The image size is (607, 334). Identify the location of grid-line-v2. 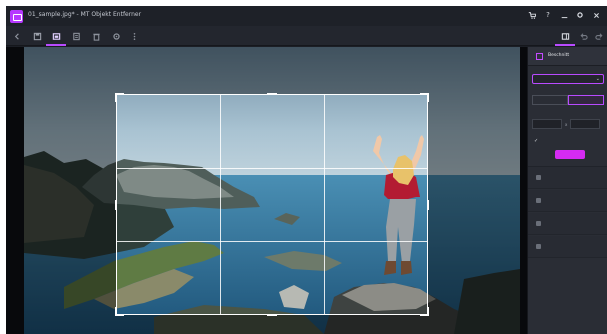
(324, 204).